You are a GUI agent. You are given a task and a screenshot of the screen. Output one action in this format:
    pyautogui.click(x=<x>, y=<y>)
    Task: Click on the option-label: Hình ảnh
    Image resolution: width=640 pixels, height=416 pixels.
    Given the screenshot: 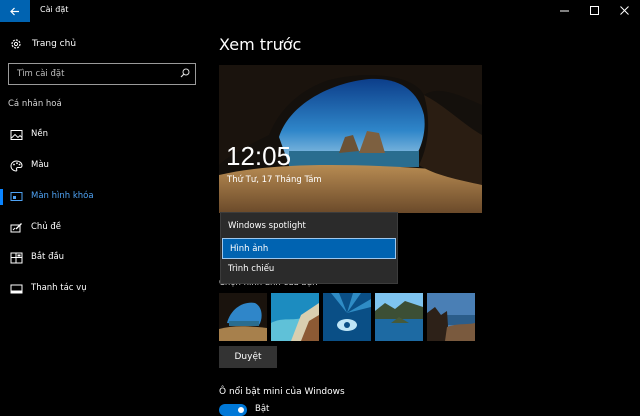 What is the action you would take?
    pyautogui.click(x=249, y=249)
    